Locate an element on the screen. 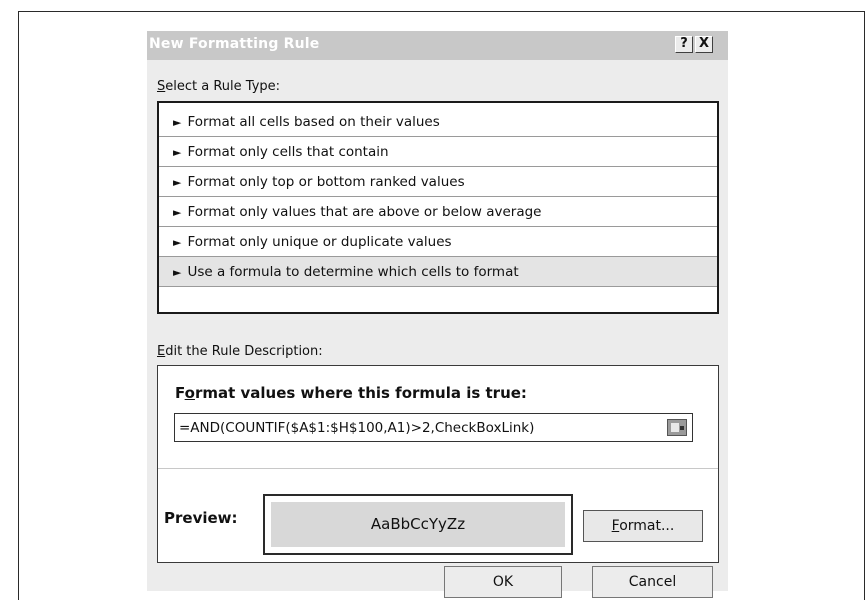 The image size is (866, 600). rule-type-item-label: Format all cells based on their values is located at coordinates (313, 122).